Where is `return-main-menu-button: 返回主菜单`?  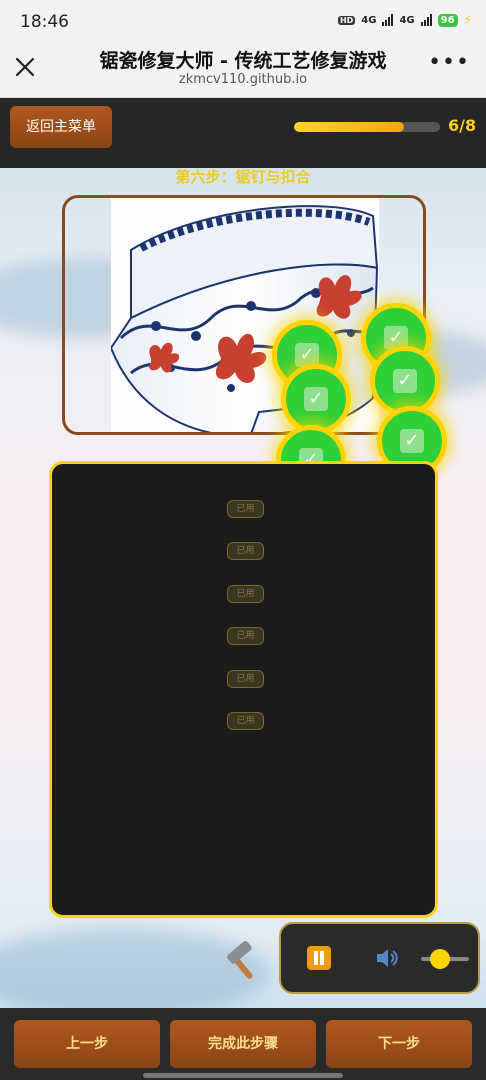 return-main-menu-button: 返回主菜单 is located at coordinates (61, 127).